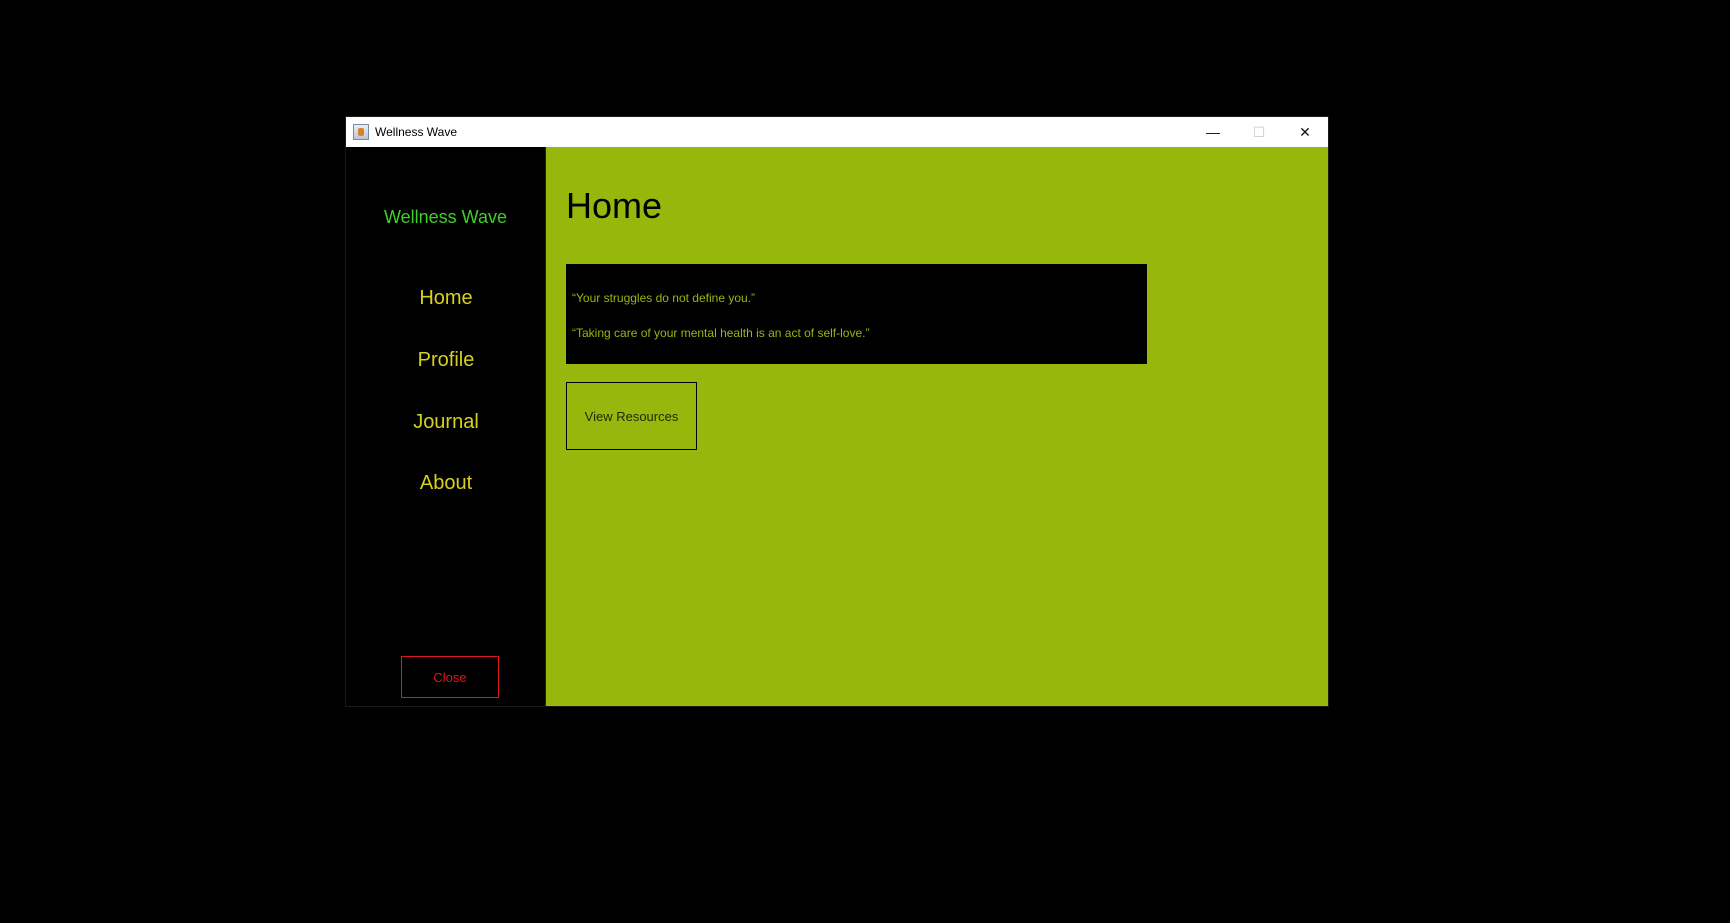 Image resolution: width=1730 pixels, height=923 pixels. What do you see at coordinates (446, 483) in the screenshot?
I see `sidebar-item-about: About` at bounding box center [446, 483].